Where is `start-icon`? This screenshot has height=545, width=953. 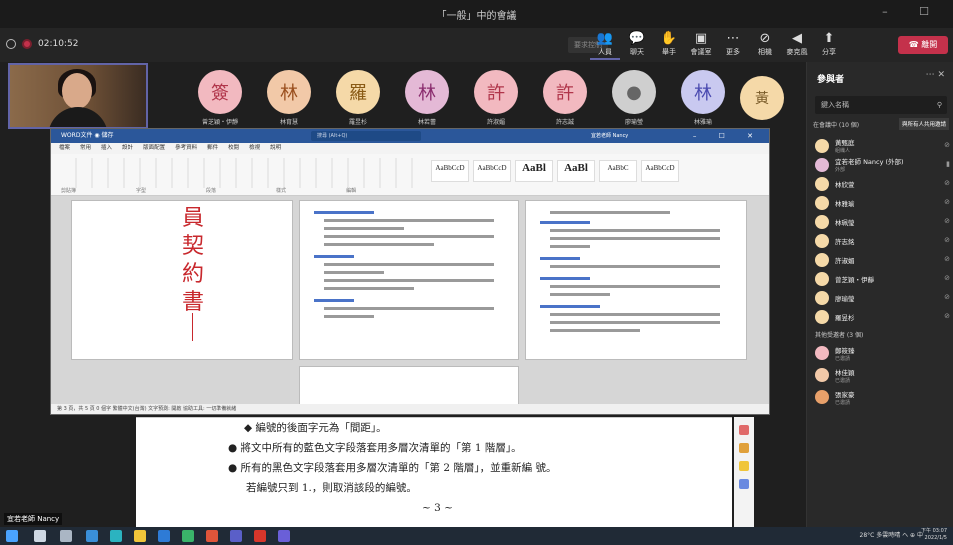 start-icon is located at coordinates (12, 536).